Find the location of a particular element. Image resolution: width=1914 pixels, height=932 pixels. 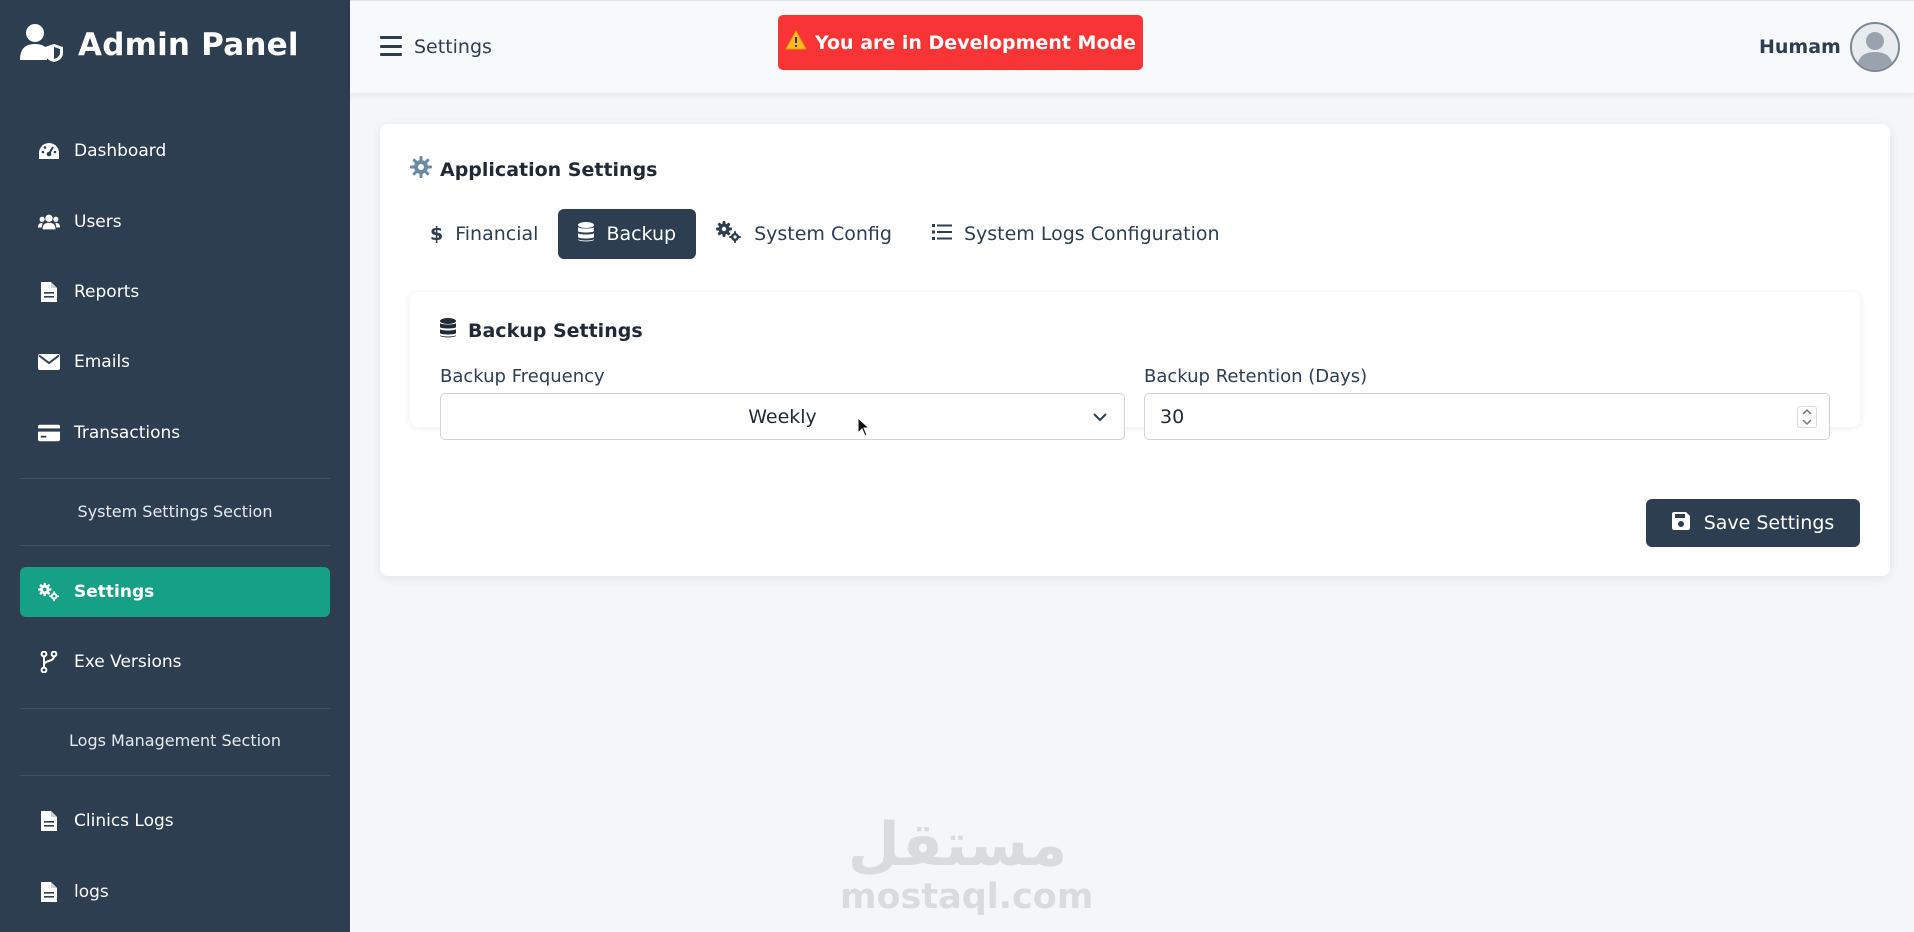

sidebar-item-label: Clinics Logs is located at coordinates (124, 821).